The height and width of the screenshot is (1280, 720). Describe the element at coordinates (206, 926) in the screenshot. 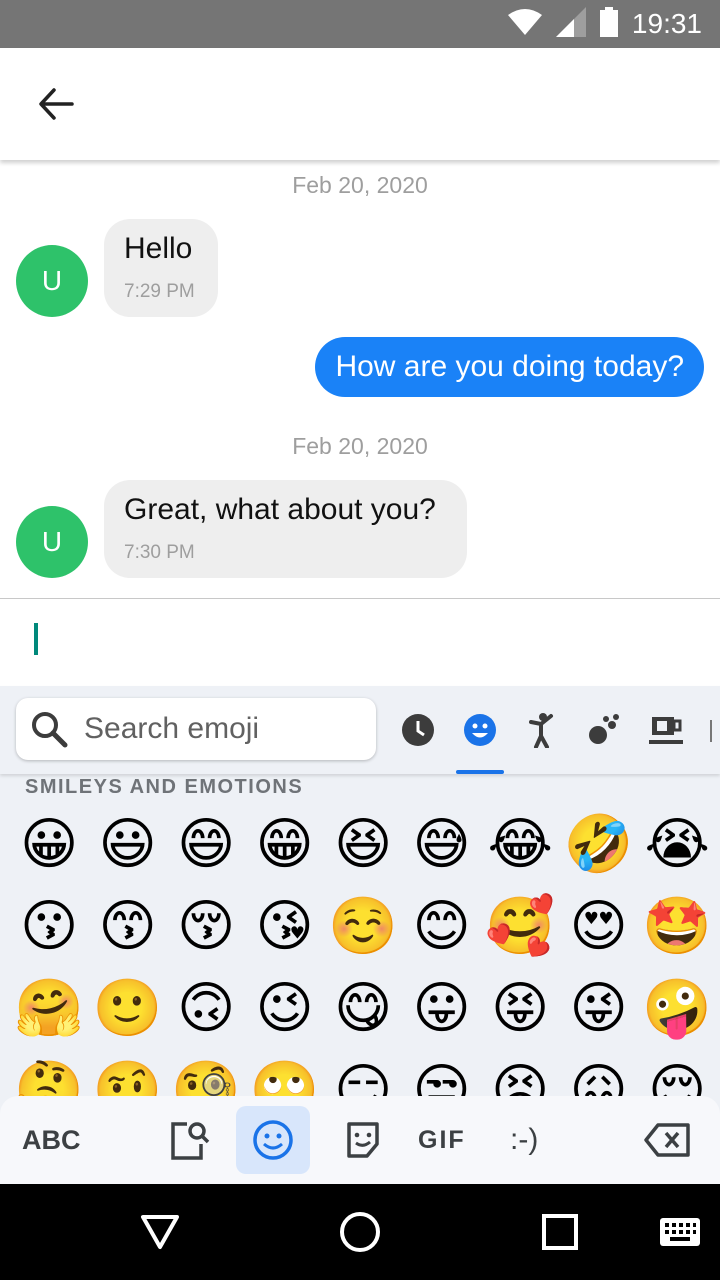

I see `emoji-key: 😚` at that location.